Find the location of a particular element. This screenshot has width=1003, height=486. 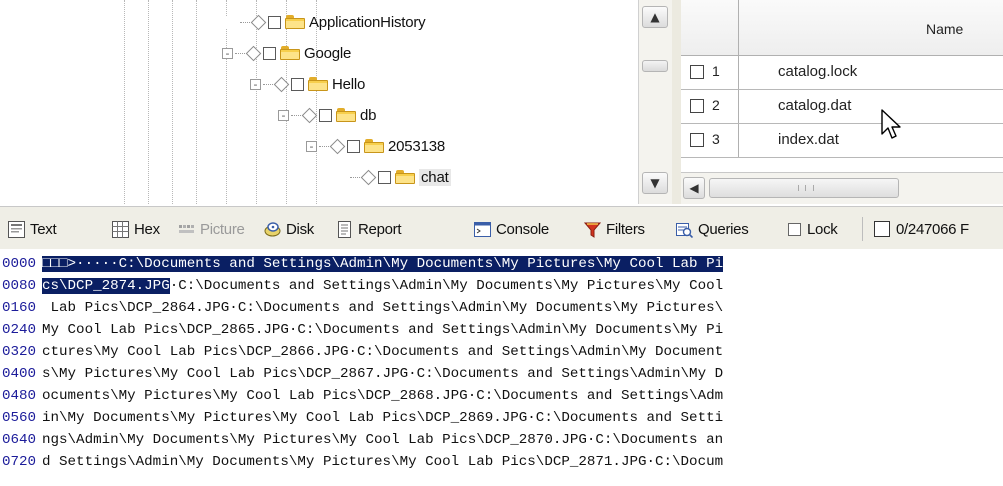

line-offset: 0320 is located at coordinates (19, 352).